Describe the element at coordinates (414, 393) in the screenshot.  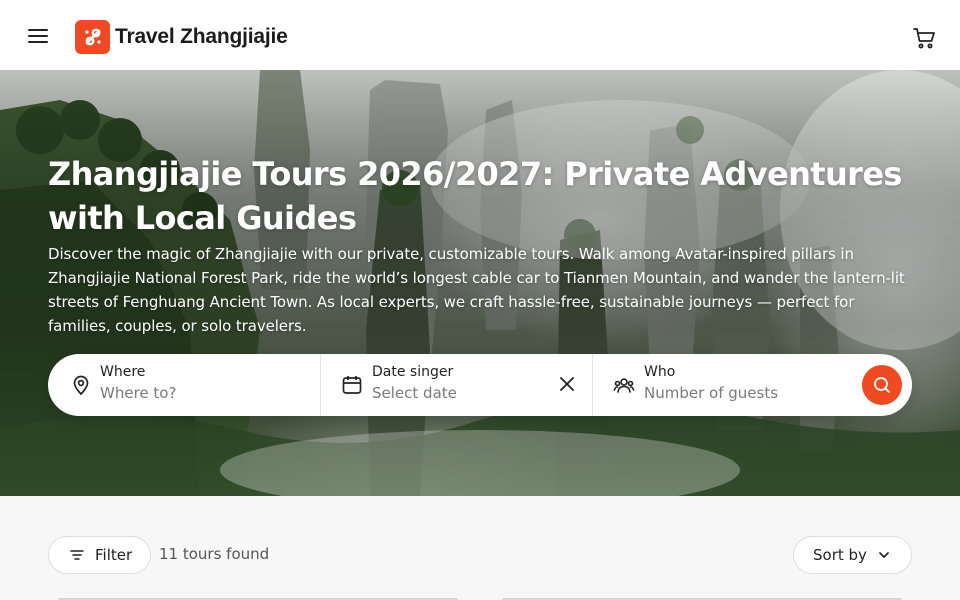
I see `date-input: Select date` at that location.